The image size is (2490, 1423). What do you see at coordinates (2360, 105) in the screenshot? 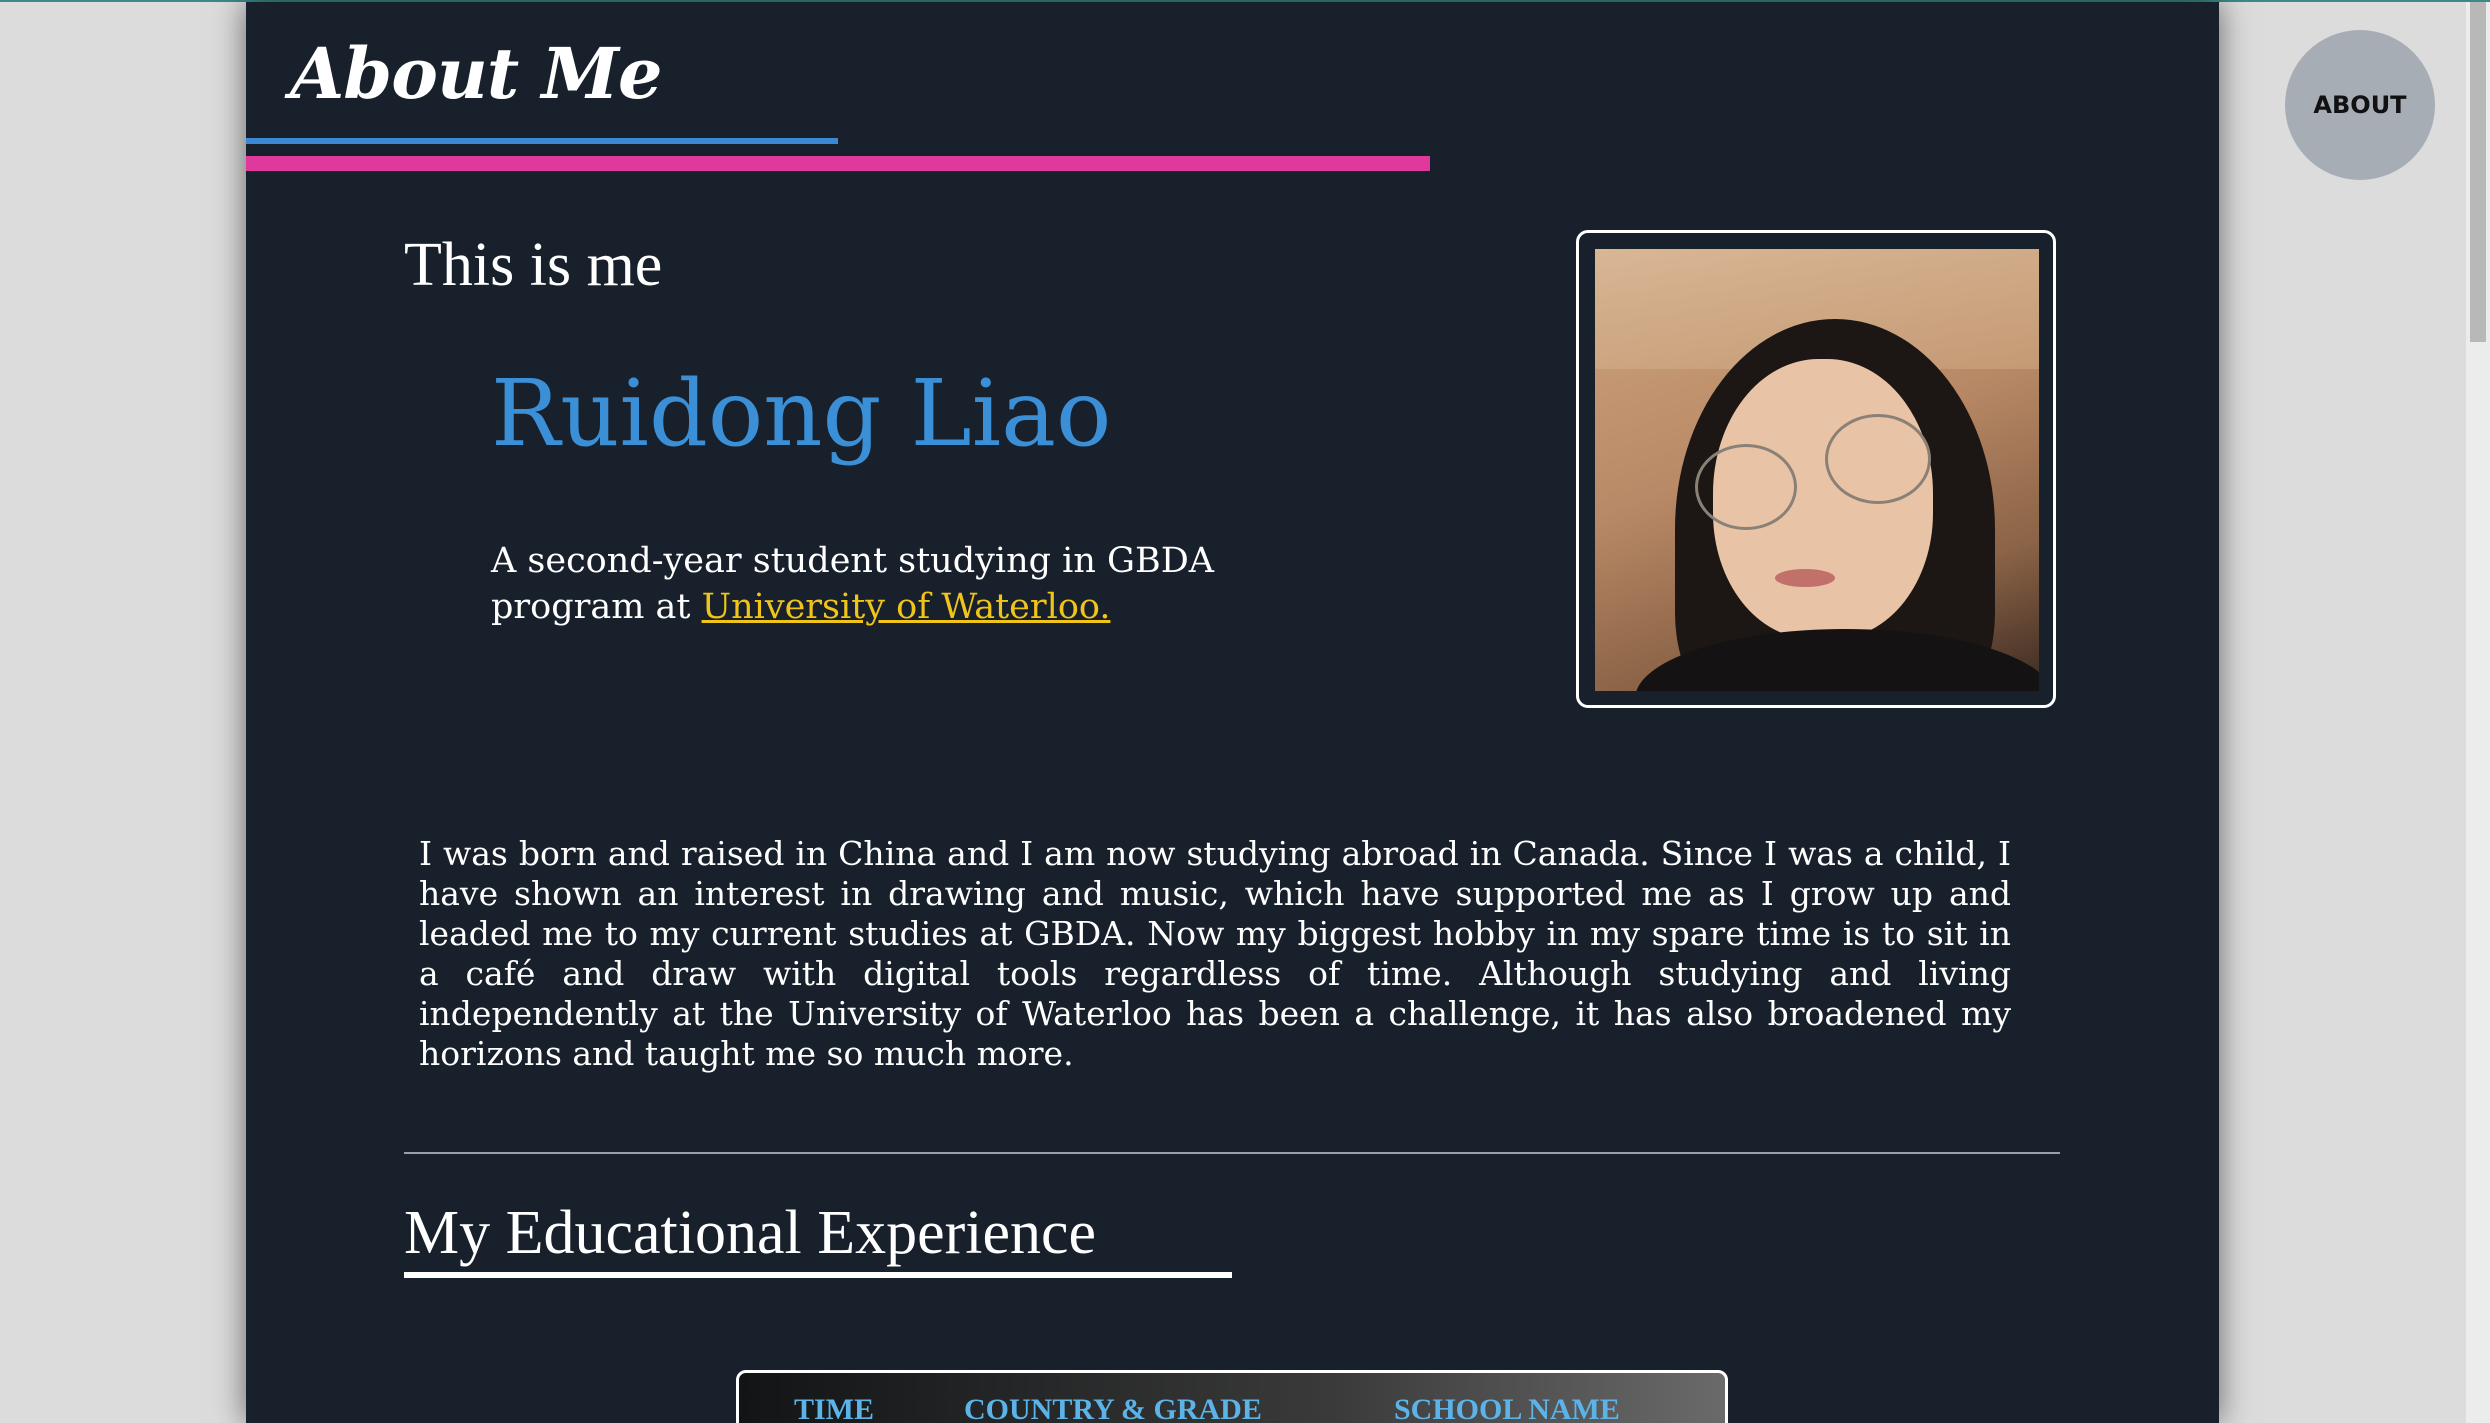
I see `about-nav-button: ABOUT` at bounding box center [2360, 105].